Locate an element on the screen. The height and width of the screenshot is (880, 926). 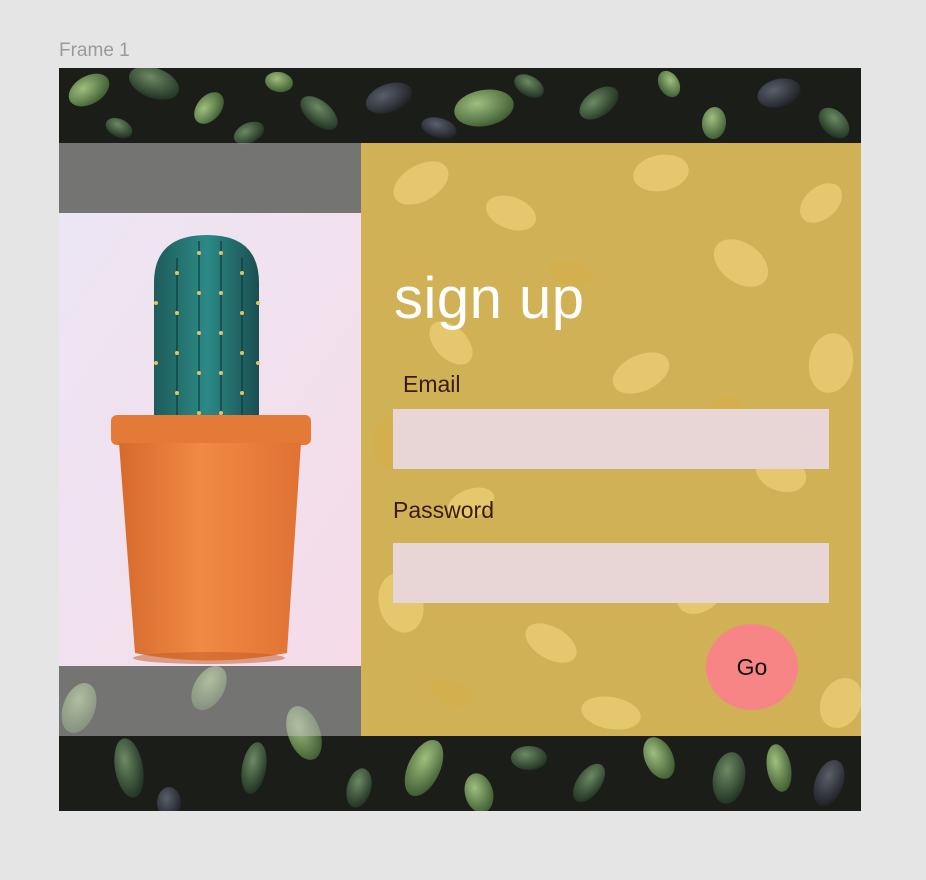
frame-label: Frame 1 is located at coordinates (94, 51).